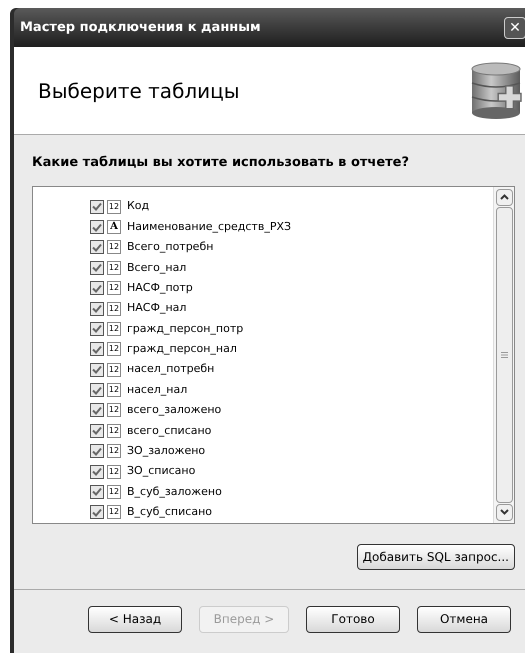 The height and width of the screenshot is (653, 525). Describe the element at coordinates (114, 227) in the screenshot. I see `type-badge: A` at that location.